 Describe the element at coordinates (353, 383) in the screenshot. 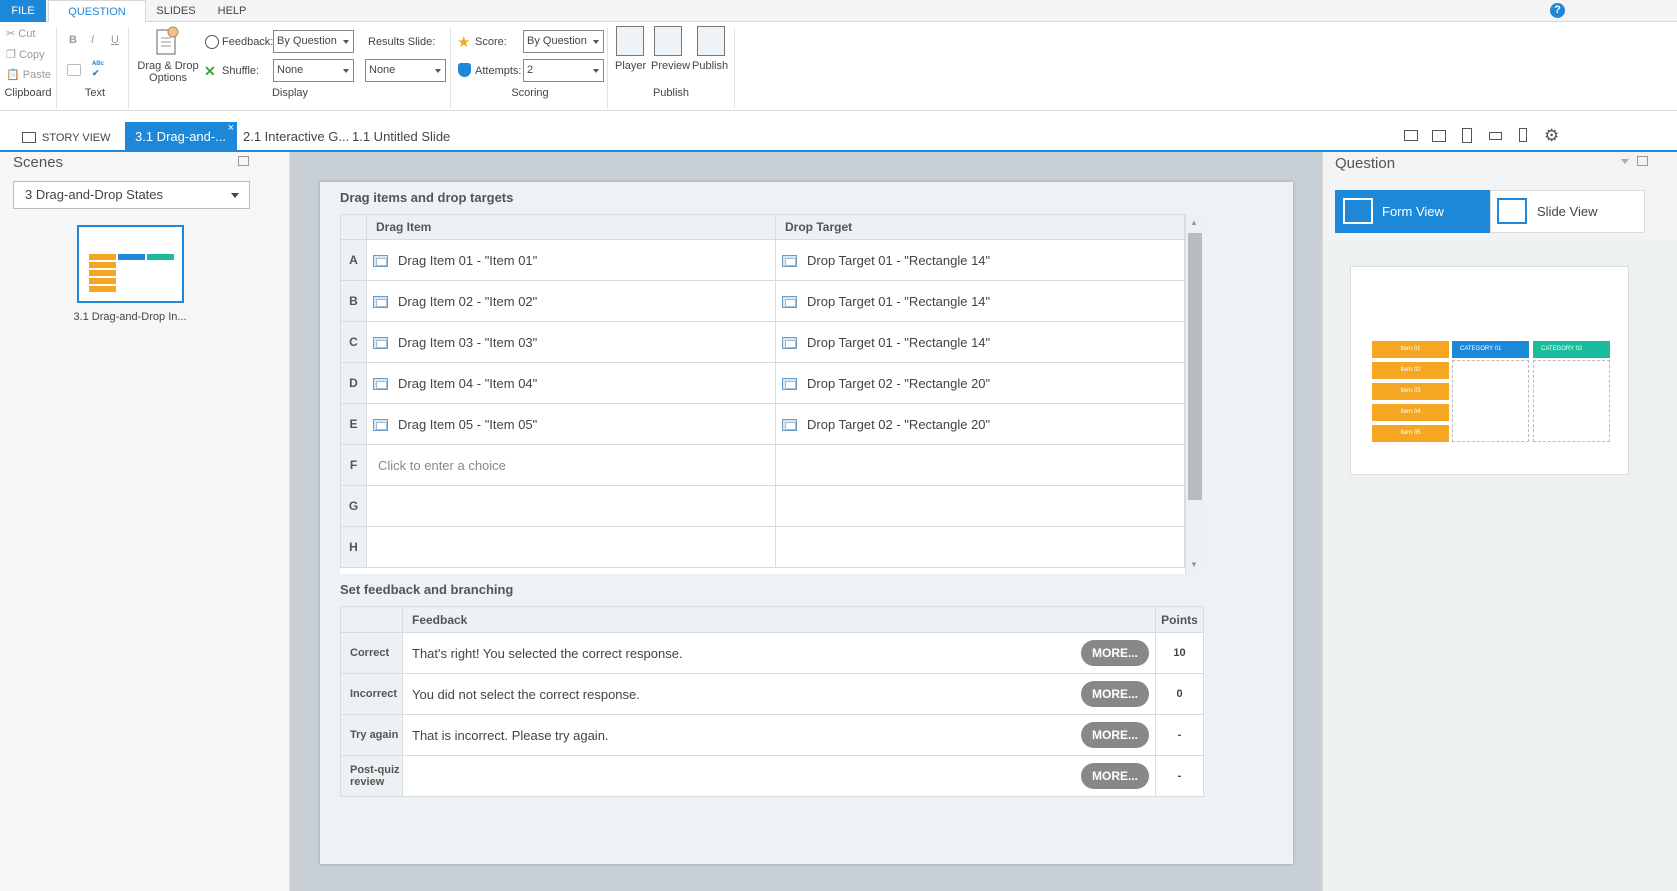

I see `row-letter: D` at that location.